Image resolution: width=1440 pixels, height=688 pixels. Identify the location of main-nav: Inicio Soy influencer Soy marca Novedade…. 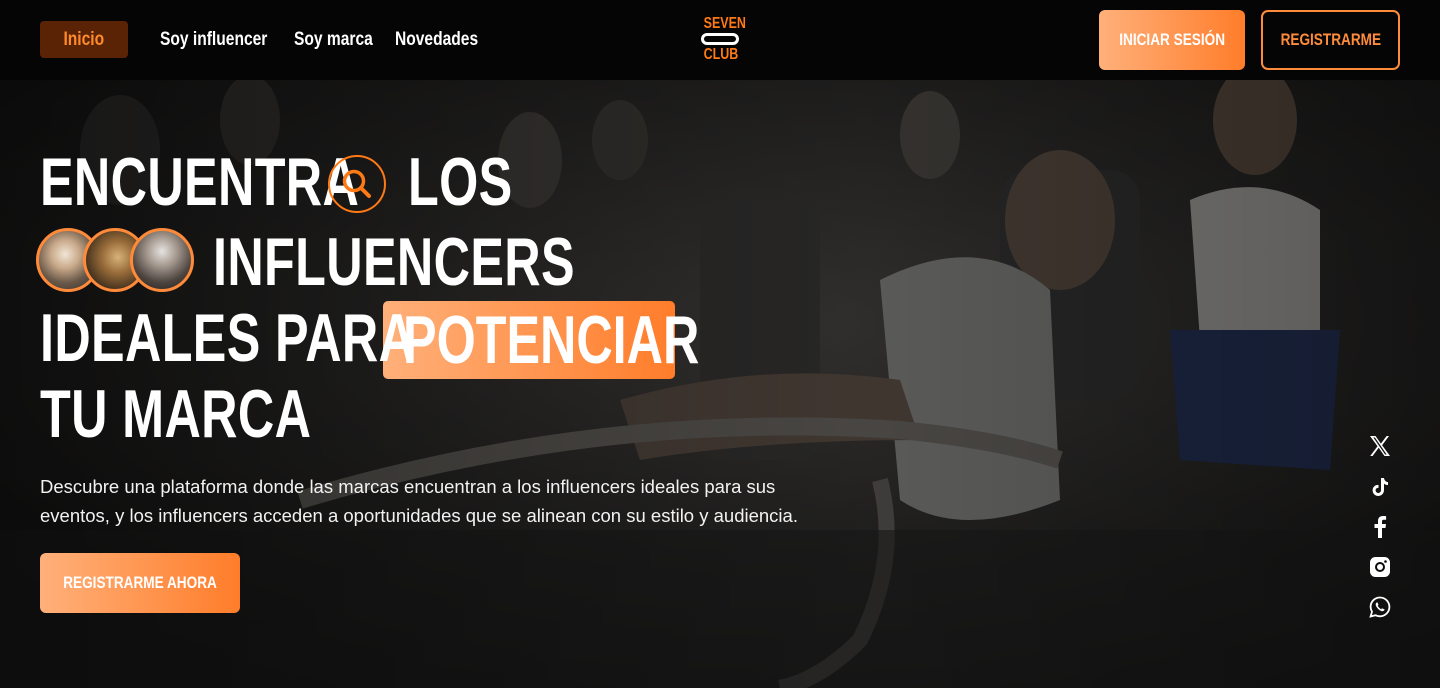
(268, 39).